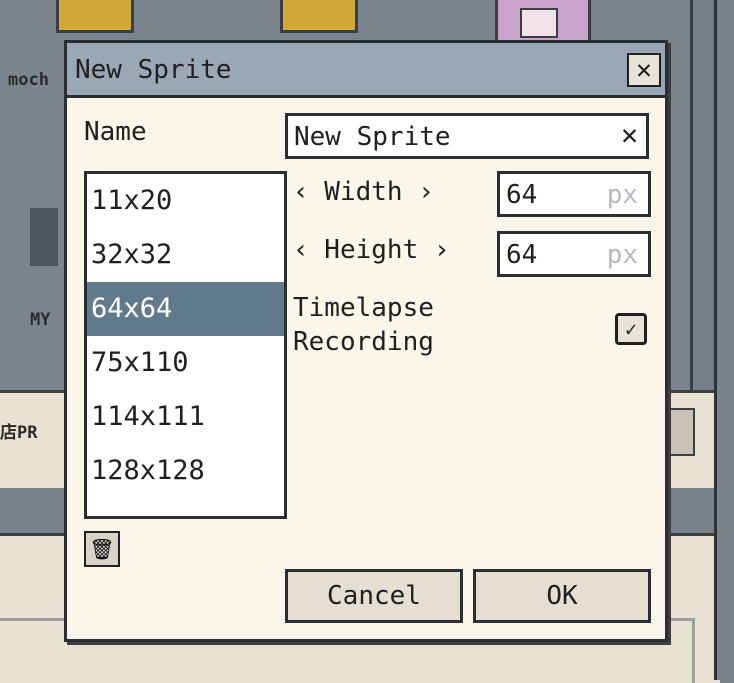 This screenshot has height=683, width=734. What do you see at coordinates (153, 70) in the screenshot?
I see `dialog-title: New Sprite` at bounding box center [153, 70].